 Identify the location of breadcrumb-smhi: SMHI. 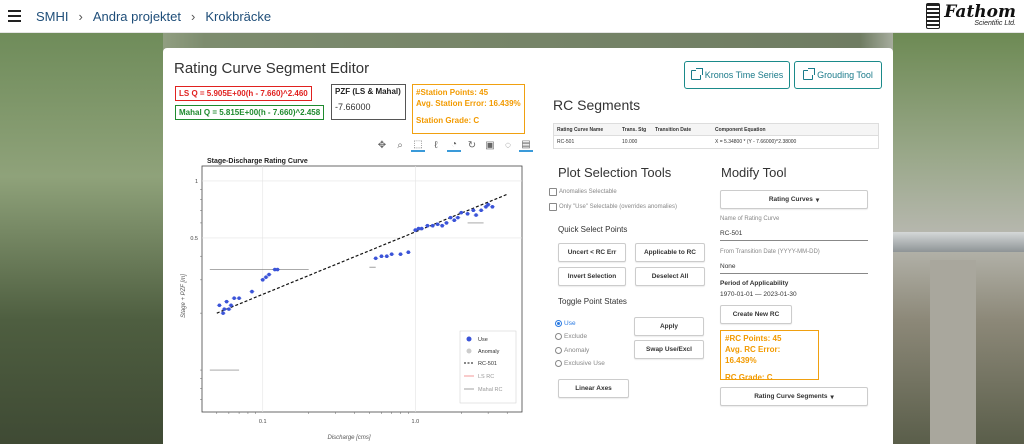
(52, 16).